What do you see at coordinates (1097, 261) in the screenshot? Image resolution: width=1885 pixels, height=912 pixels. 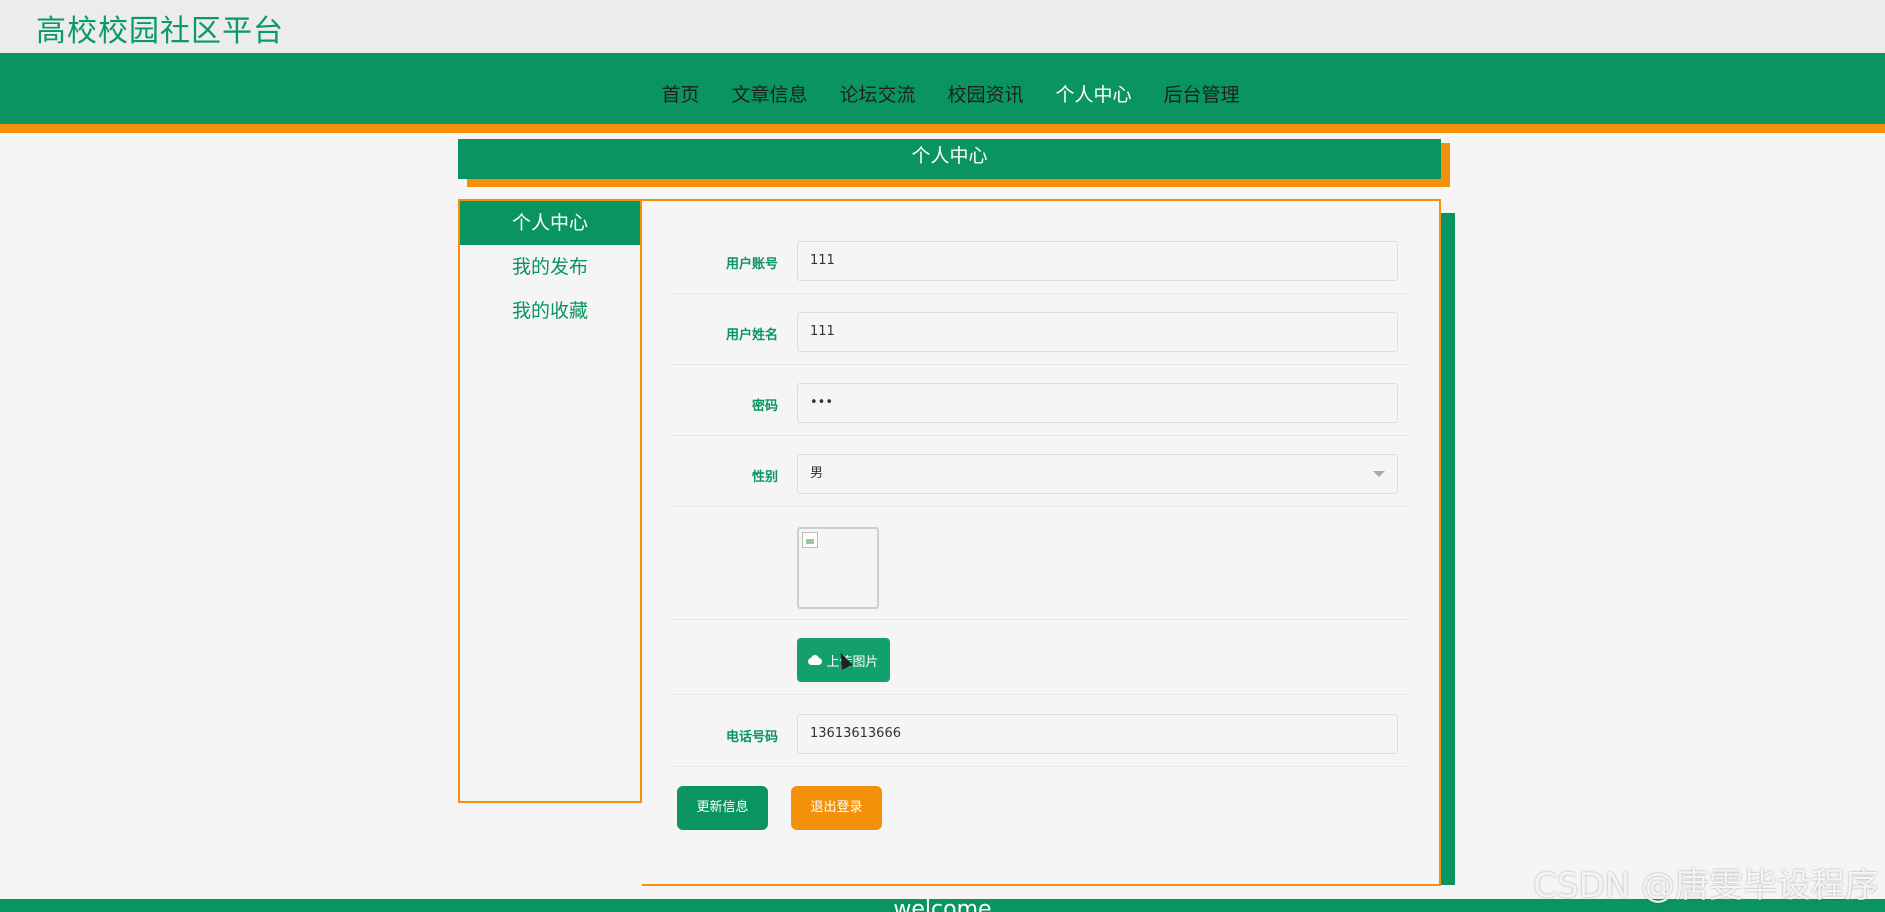 I see `account-input: 111` at bounding box center [1097, 261].